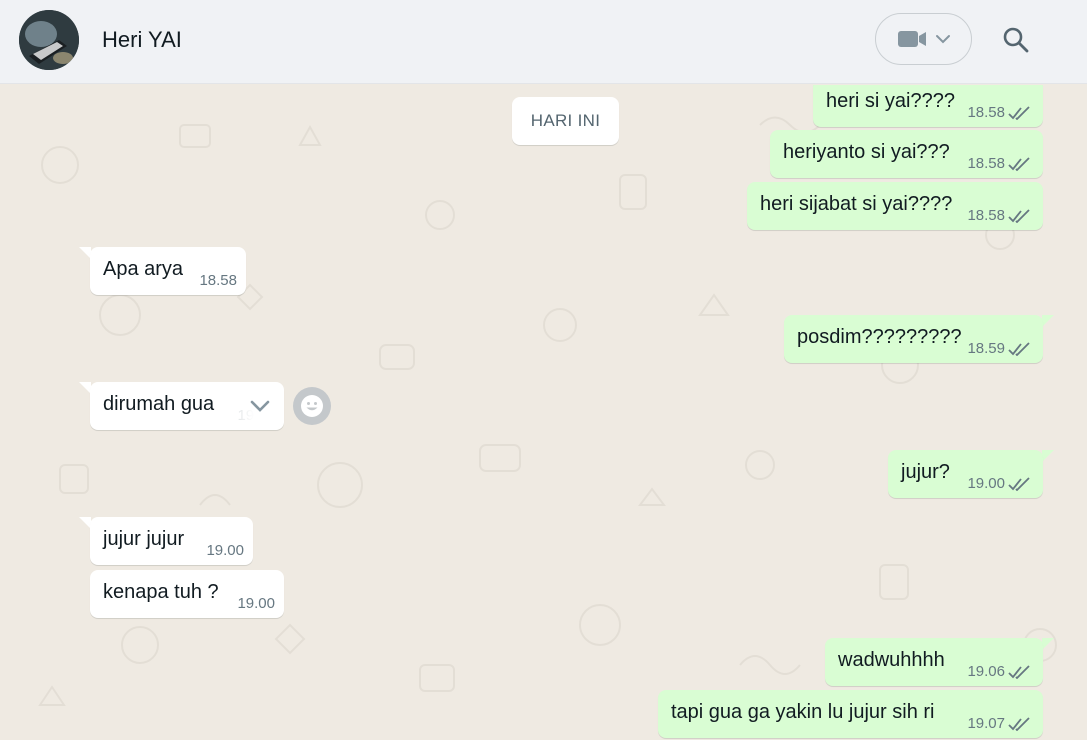 This screenshot has width=1087, height=740. I want to click on outgoing-message: tapi gua ga yakin lu jujur sih ri 19.07, so click(850, 714).